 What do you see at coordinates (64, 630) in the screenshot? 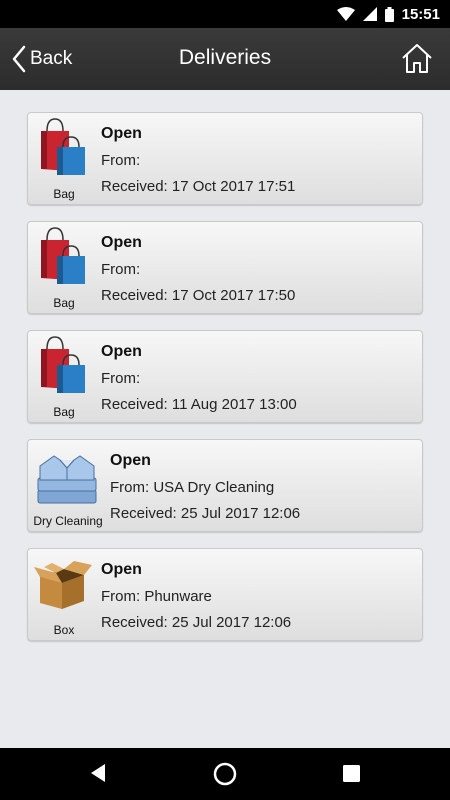
I see `delivery-type-label: Box` at bounding box center [64, 630].